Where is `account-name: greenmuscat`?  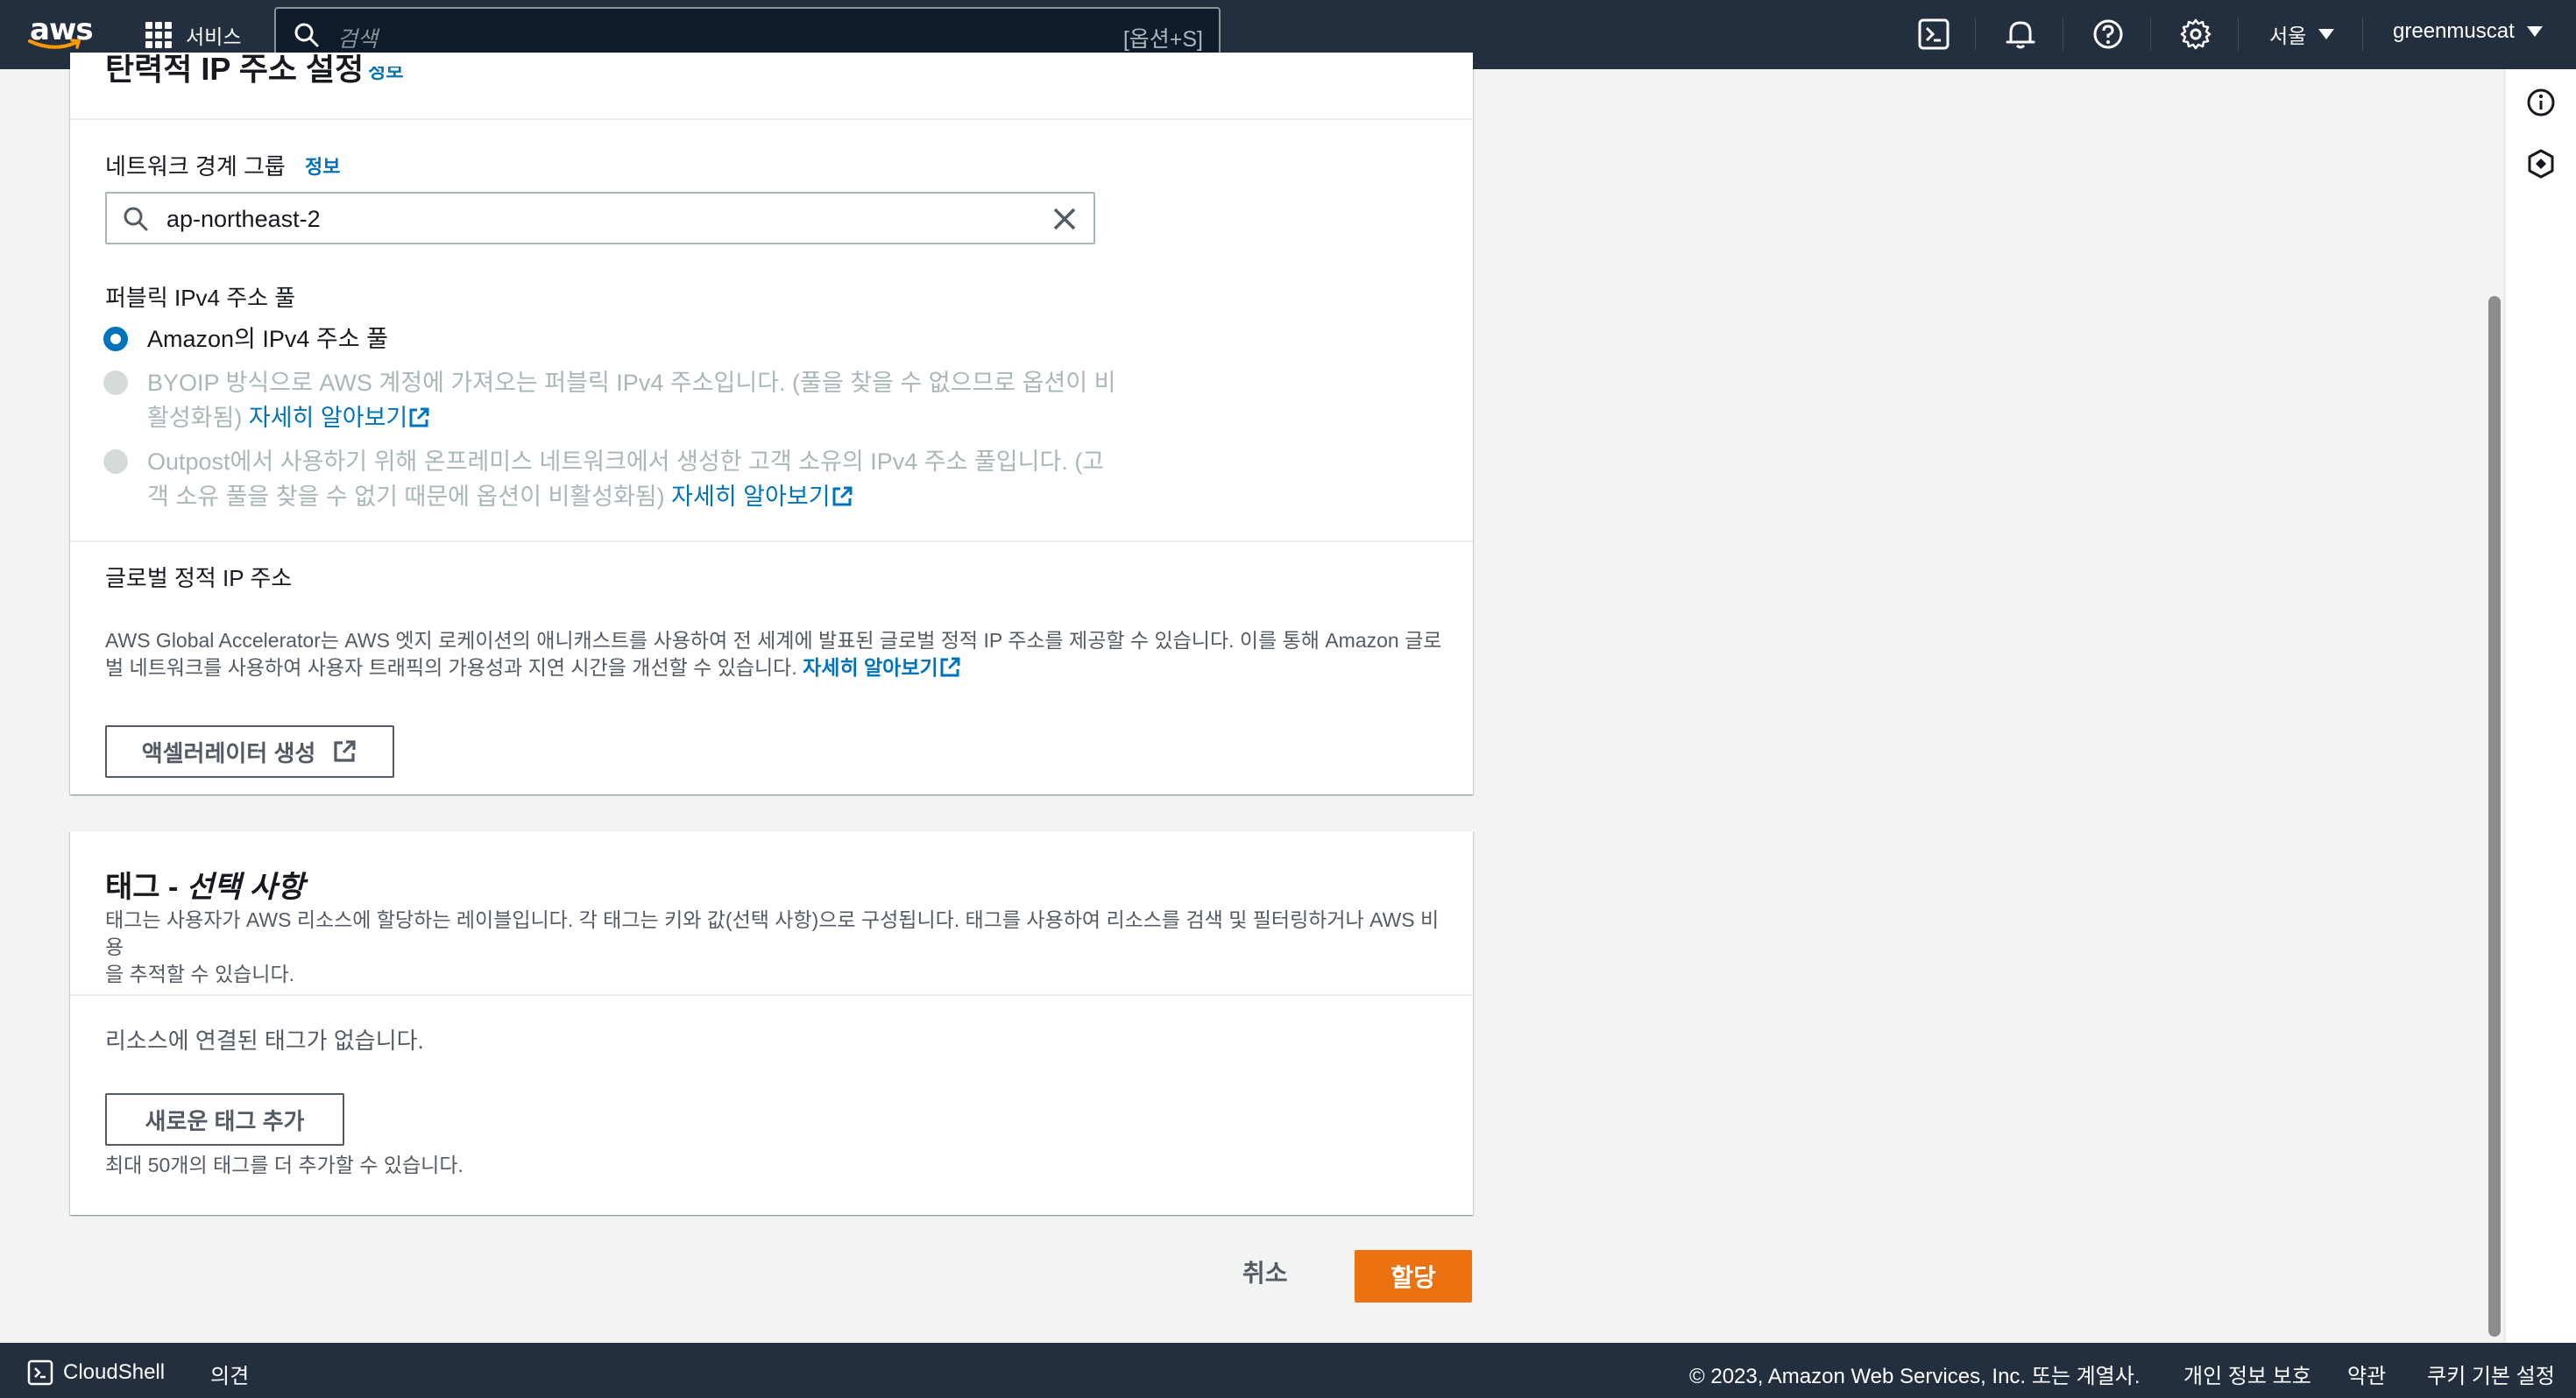 account-name: greenmuscat is located at coordinates (2454, 31).